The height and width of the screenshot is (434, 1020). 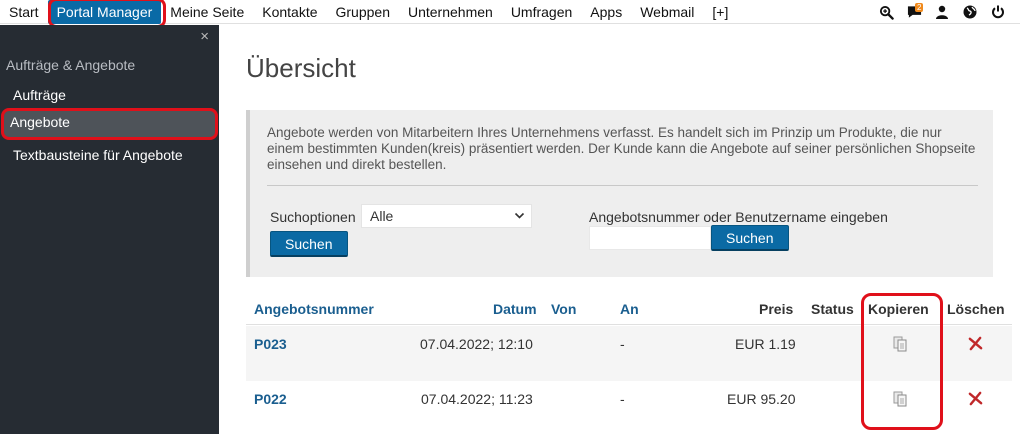 I want to click on globe-icon, so click(x=970, y=12).